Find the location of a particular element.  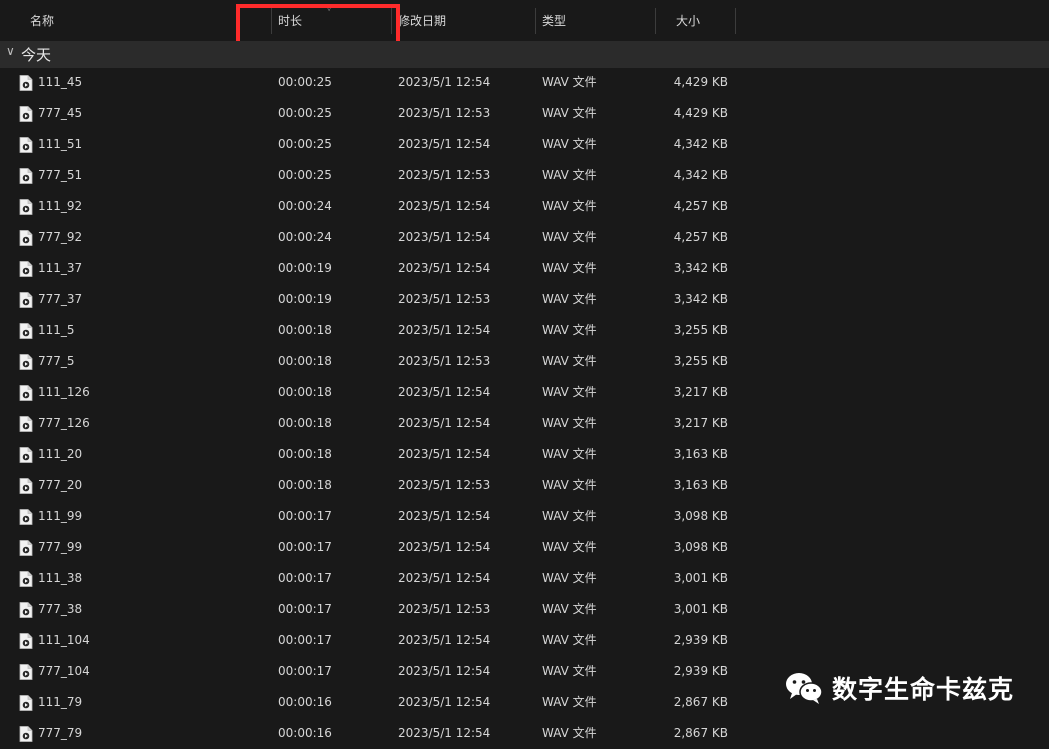

group-label: 今天 is located at coordinates (36, 55).